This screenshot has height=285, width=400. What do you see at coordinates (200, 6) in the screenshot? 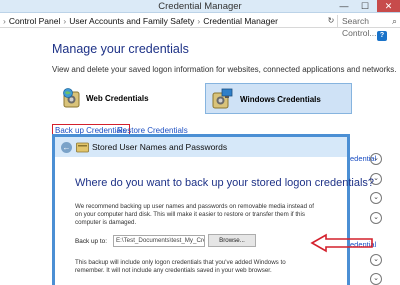
I see `title-bar: Credential Manager — ☐ ✕` at bounding box center [200, 6].